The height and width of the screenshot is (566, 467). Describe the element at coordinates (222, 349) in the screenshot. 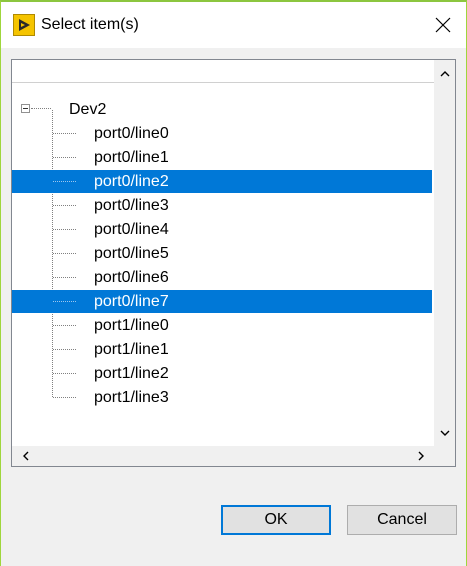

I see `tree-item: port1/line1` at that location.